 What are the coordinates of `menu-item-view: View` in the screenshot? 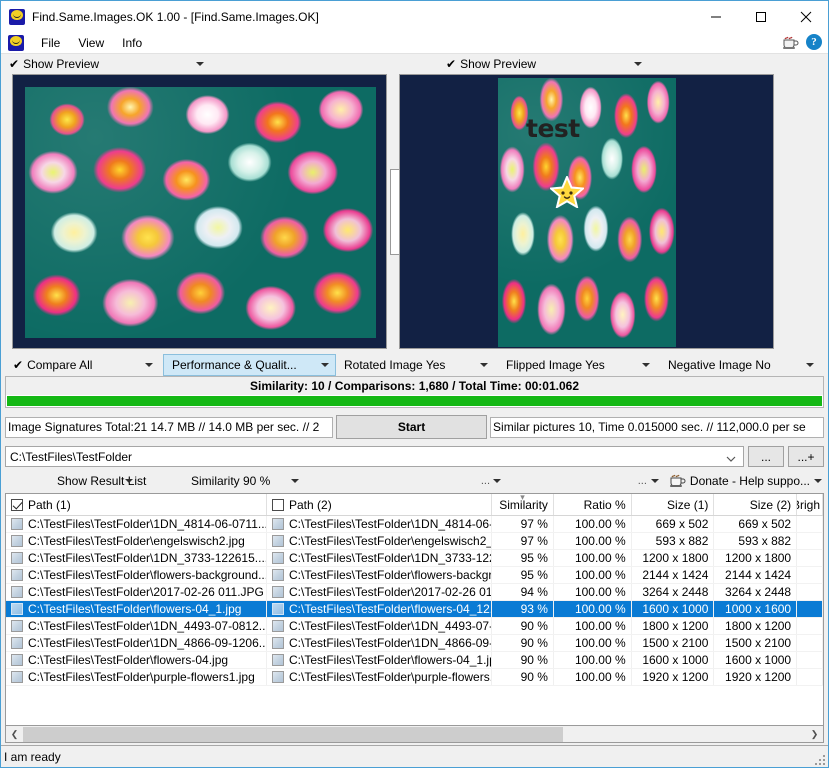 It's located at (91, 43).